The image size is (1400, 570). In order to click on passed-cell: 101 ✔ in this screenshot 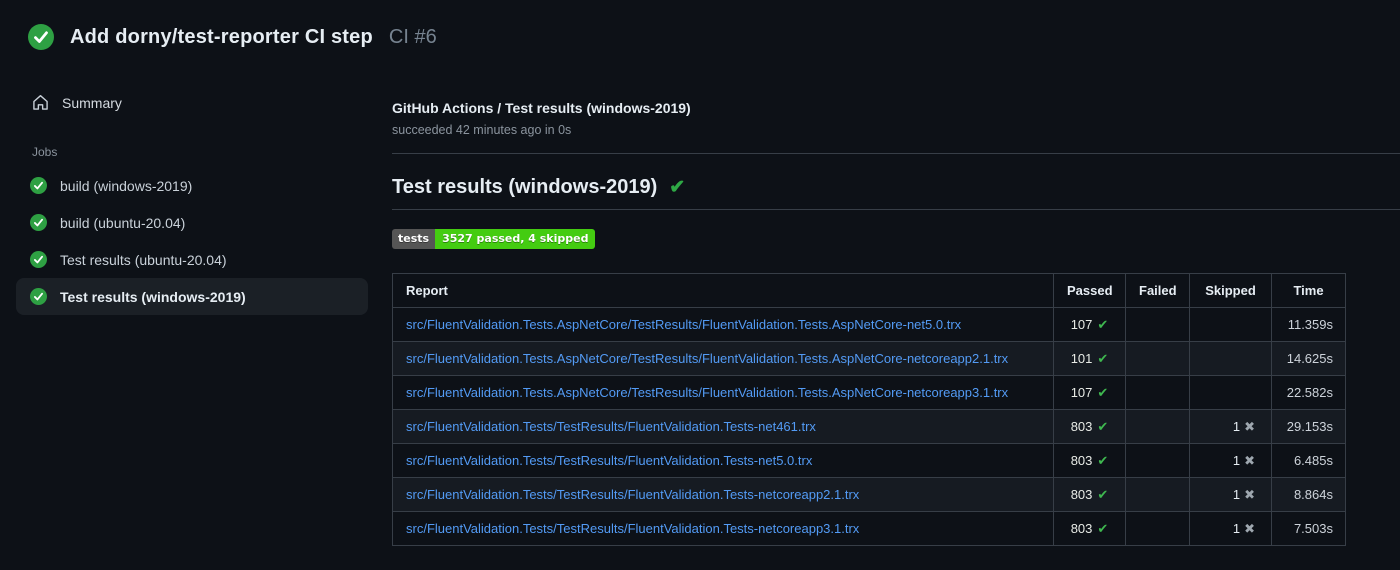, I will do `click(1089, 358)`.